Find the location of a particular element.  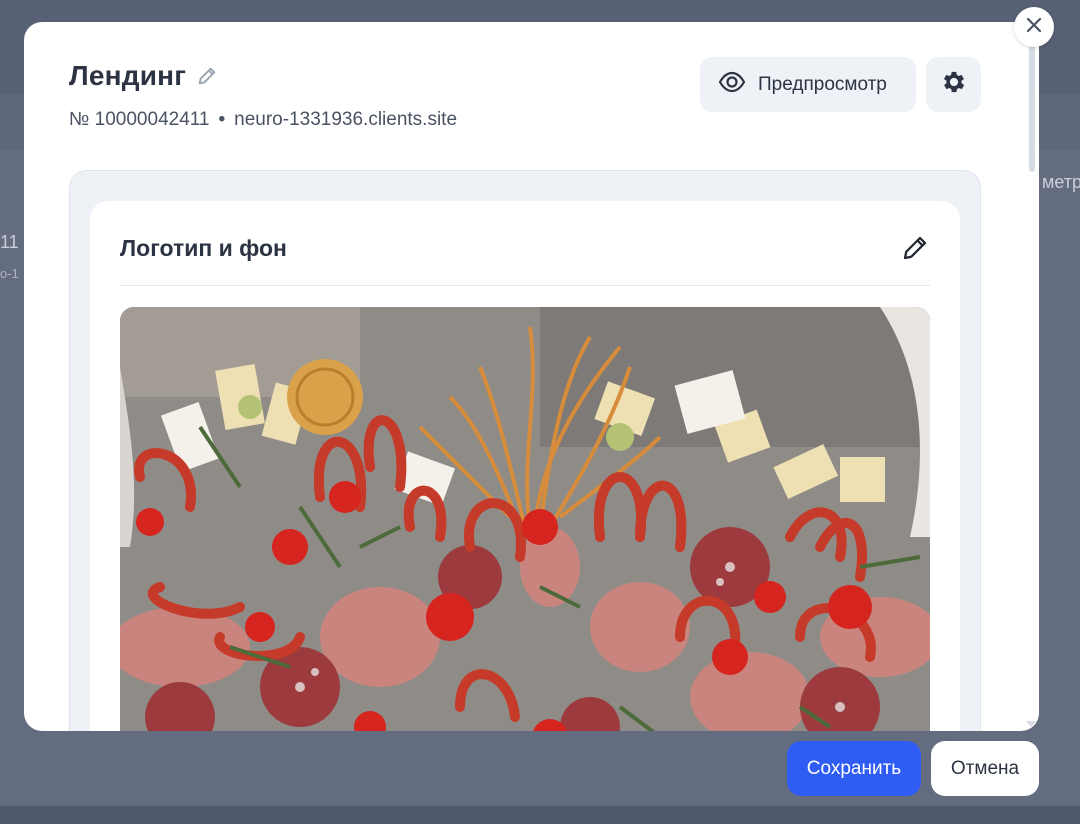

gear-icon is located at coordinates (954, 84).